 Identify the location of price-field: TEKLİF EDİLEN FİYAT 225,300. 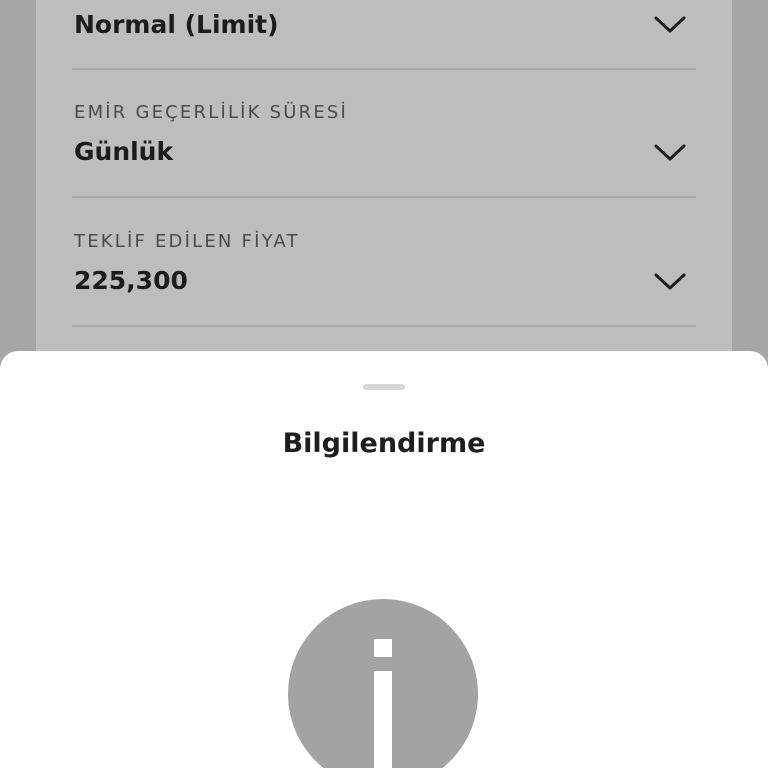
(384, 263).